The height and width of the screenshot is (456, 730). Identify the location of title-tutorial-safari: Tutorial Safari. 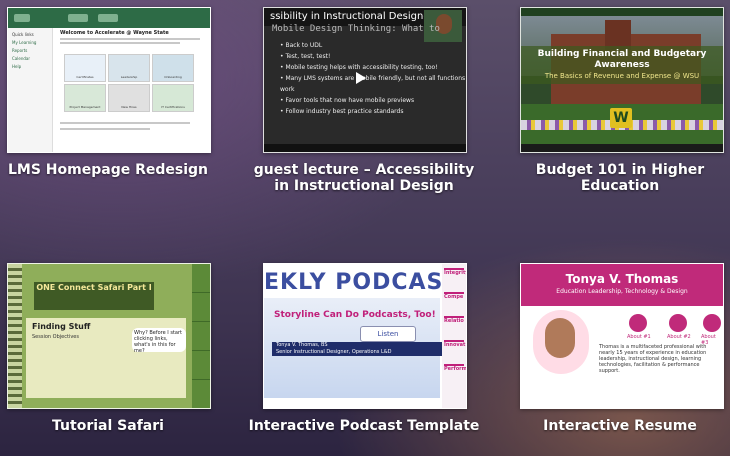
(114, 426).